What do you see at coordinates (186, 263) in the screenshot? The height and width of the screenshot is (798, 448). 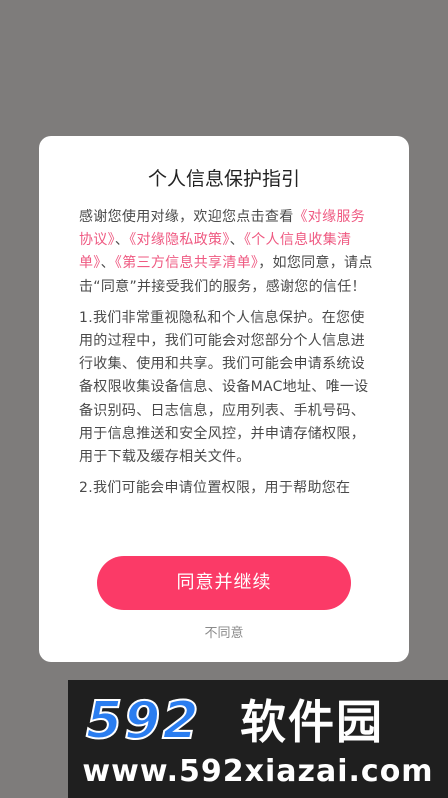 I see `third-party-sharing-link: 《第三方信息共享清单》` at bounding box center [186, 263].